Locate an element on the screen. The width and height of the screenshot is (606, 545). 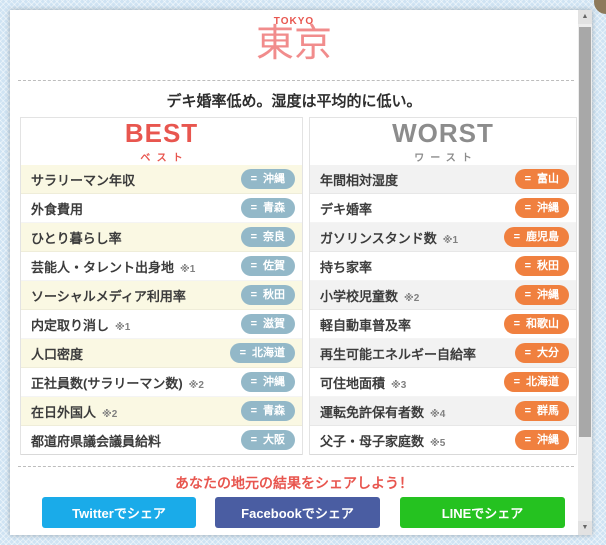
row-label: 運転免許保有者数 ※4 is located at coordinates (383, 412).